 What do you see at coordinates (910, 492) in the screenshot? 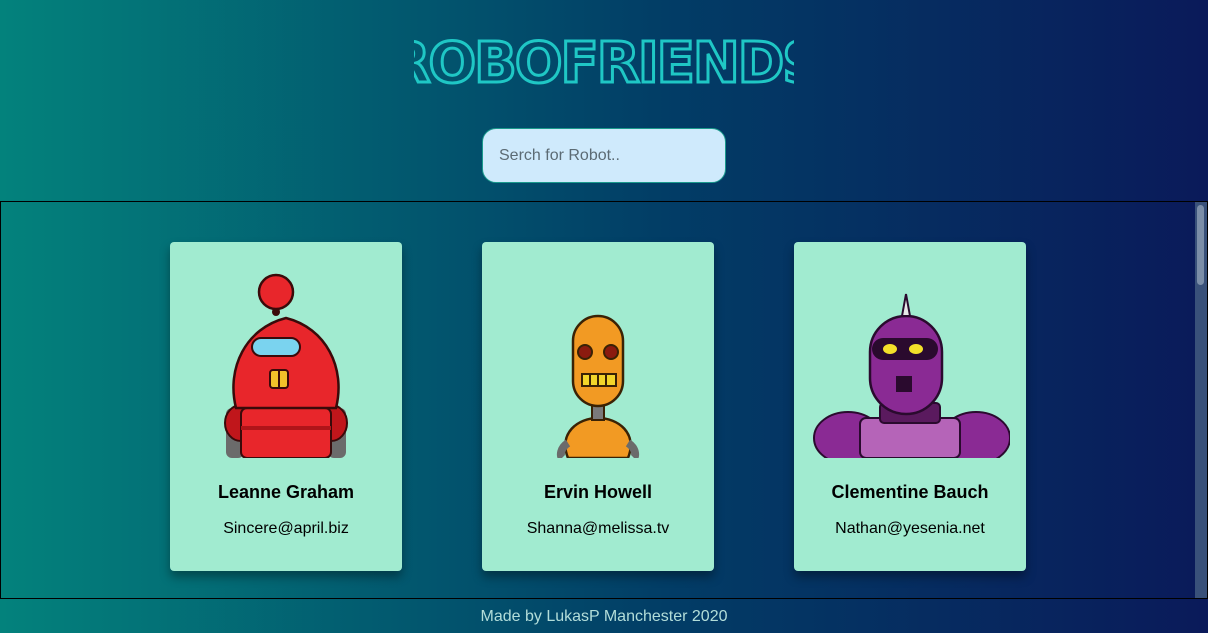
I see `robot-name: Clementine Bauch` at bounding box center [910, 492].